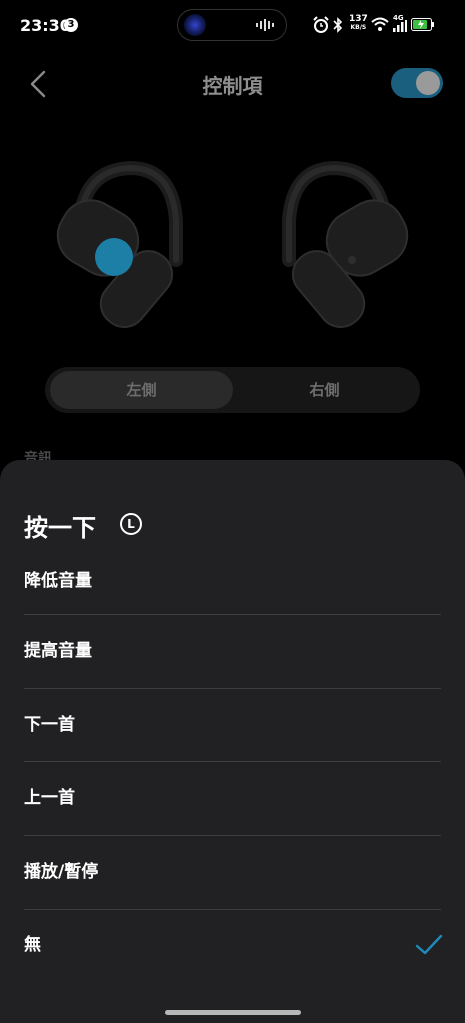 The height and width of the screenshot is (1023, 465). Describe the element at coordinates (233, 1012) in the screenshot. I see `home-indicator` at that location.